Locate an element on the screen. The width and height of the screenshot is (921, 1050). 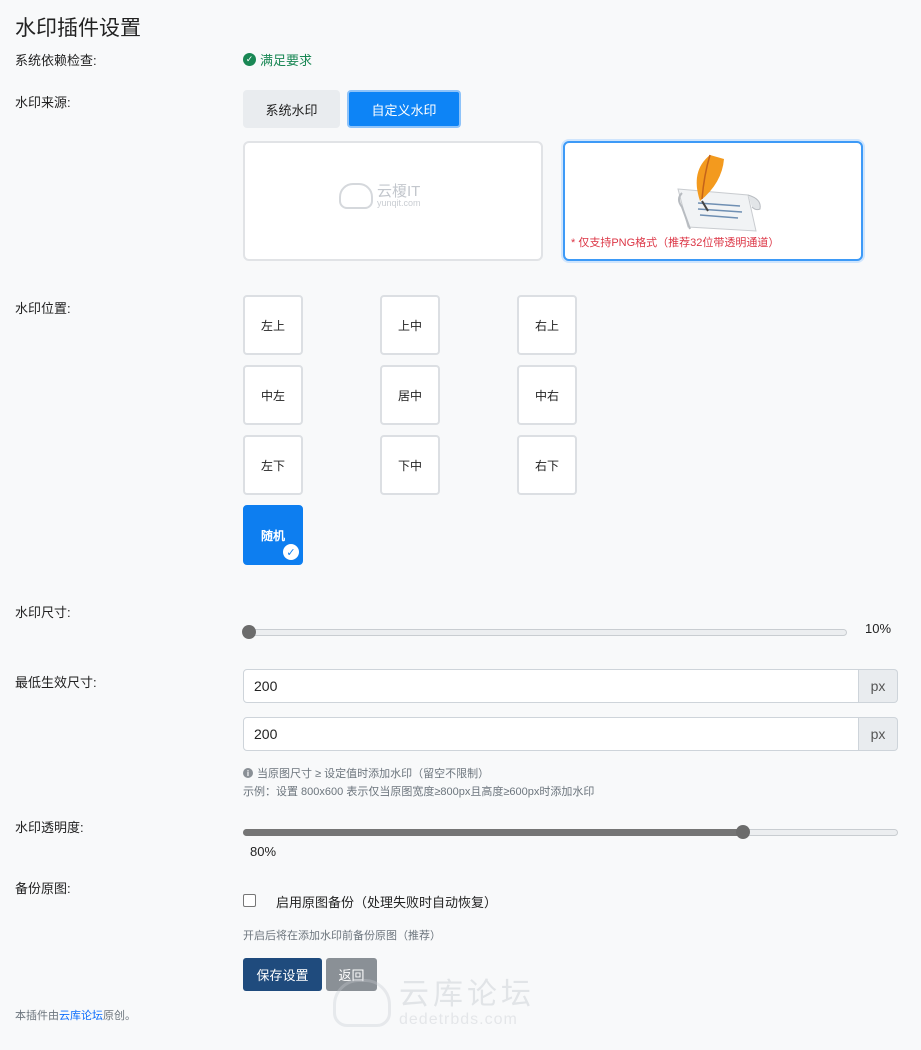
min-width-group: 200 px is located at coordinates (570, 686).